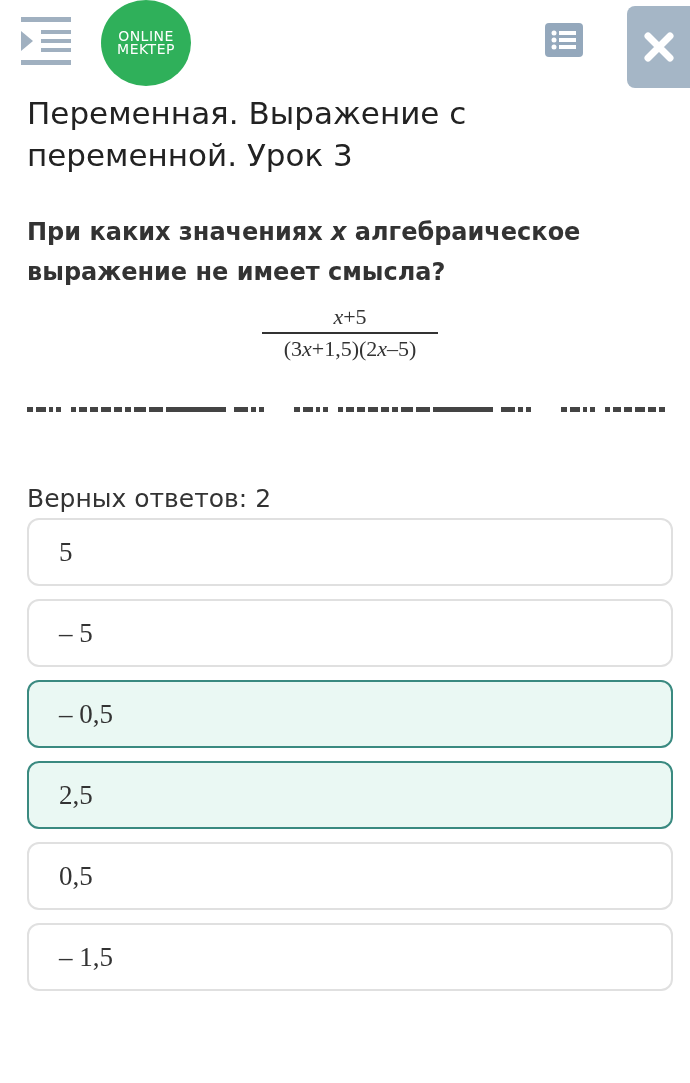  I want to click on list-icon, so click(564, 40).